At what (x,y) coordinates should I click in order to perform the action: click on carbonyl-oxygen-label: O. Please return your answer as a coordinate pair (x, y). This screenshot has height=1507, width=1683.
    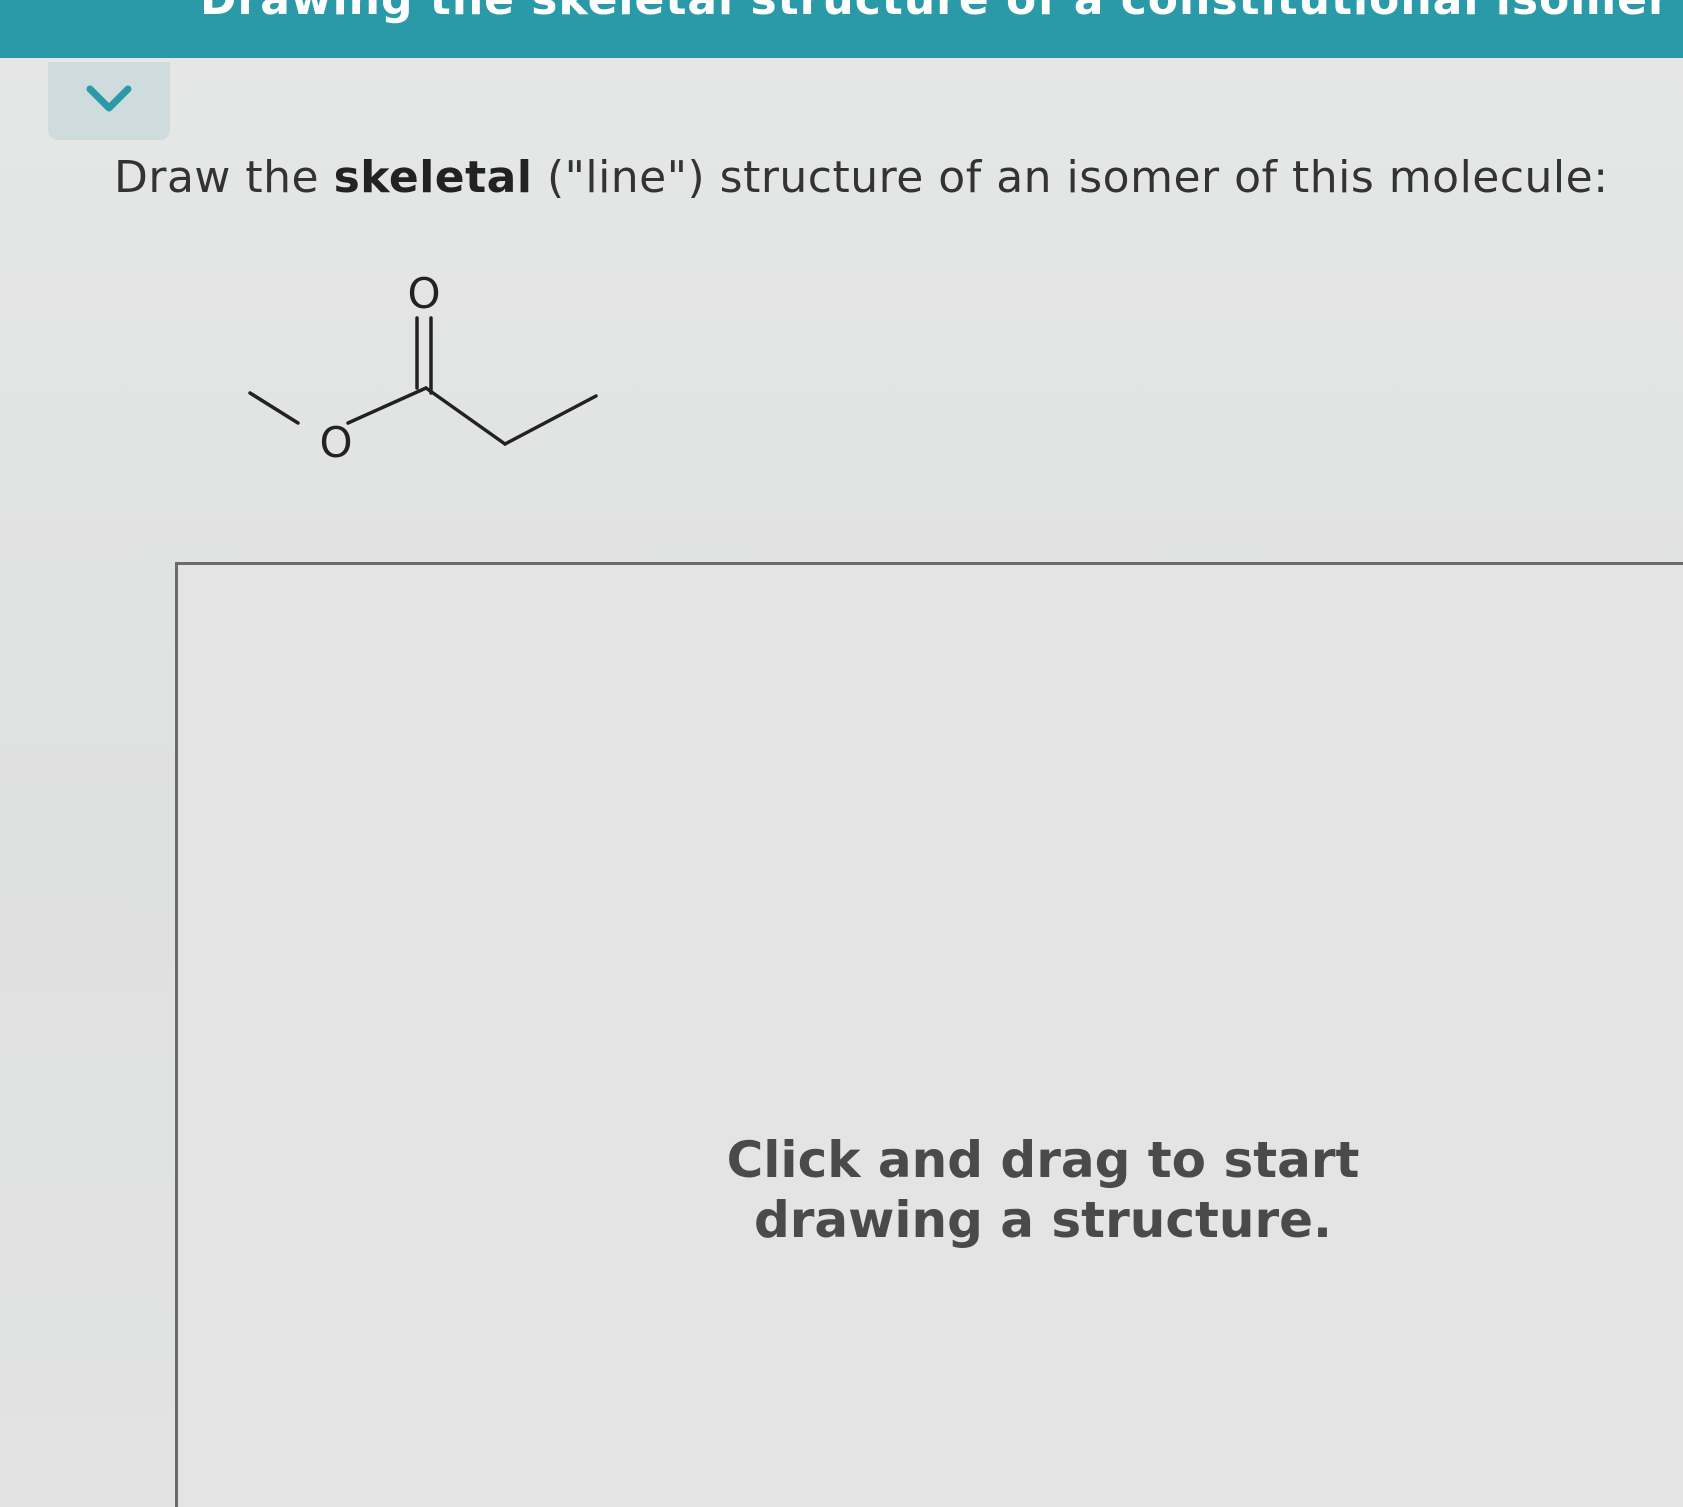
    Looking at the image, I should click on (423, 293).